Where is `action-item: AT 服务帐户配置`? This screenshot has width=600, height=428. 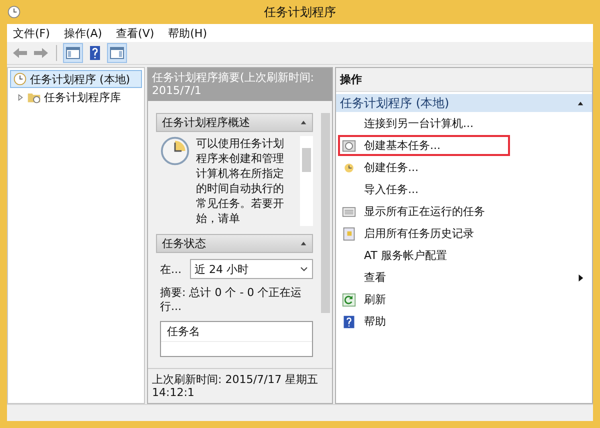
action-item: AT 服务帐户配置 is located at coordinates (465, 255).